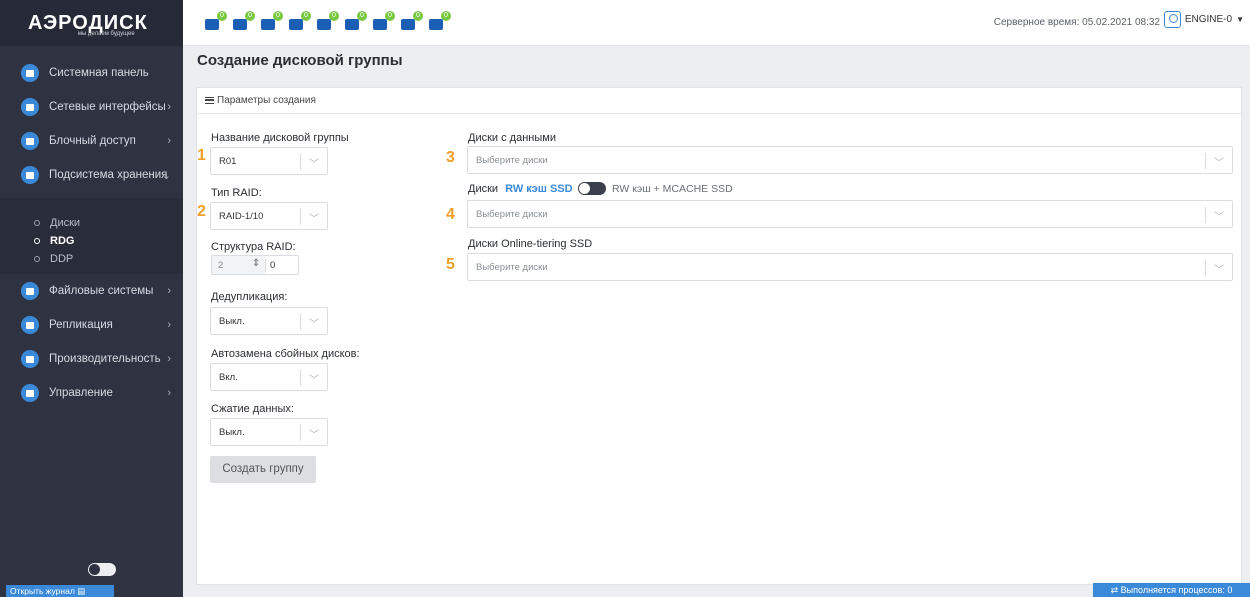 The height and width of the screenshot is (597, 1250). Describe the element at coordinates (108, 223) in the screenshot. I see `sidebar-subitem-disks: Диски` at that location.